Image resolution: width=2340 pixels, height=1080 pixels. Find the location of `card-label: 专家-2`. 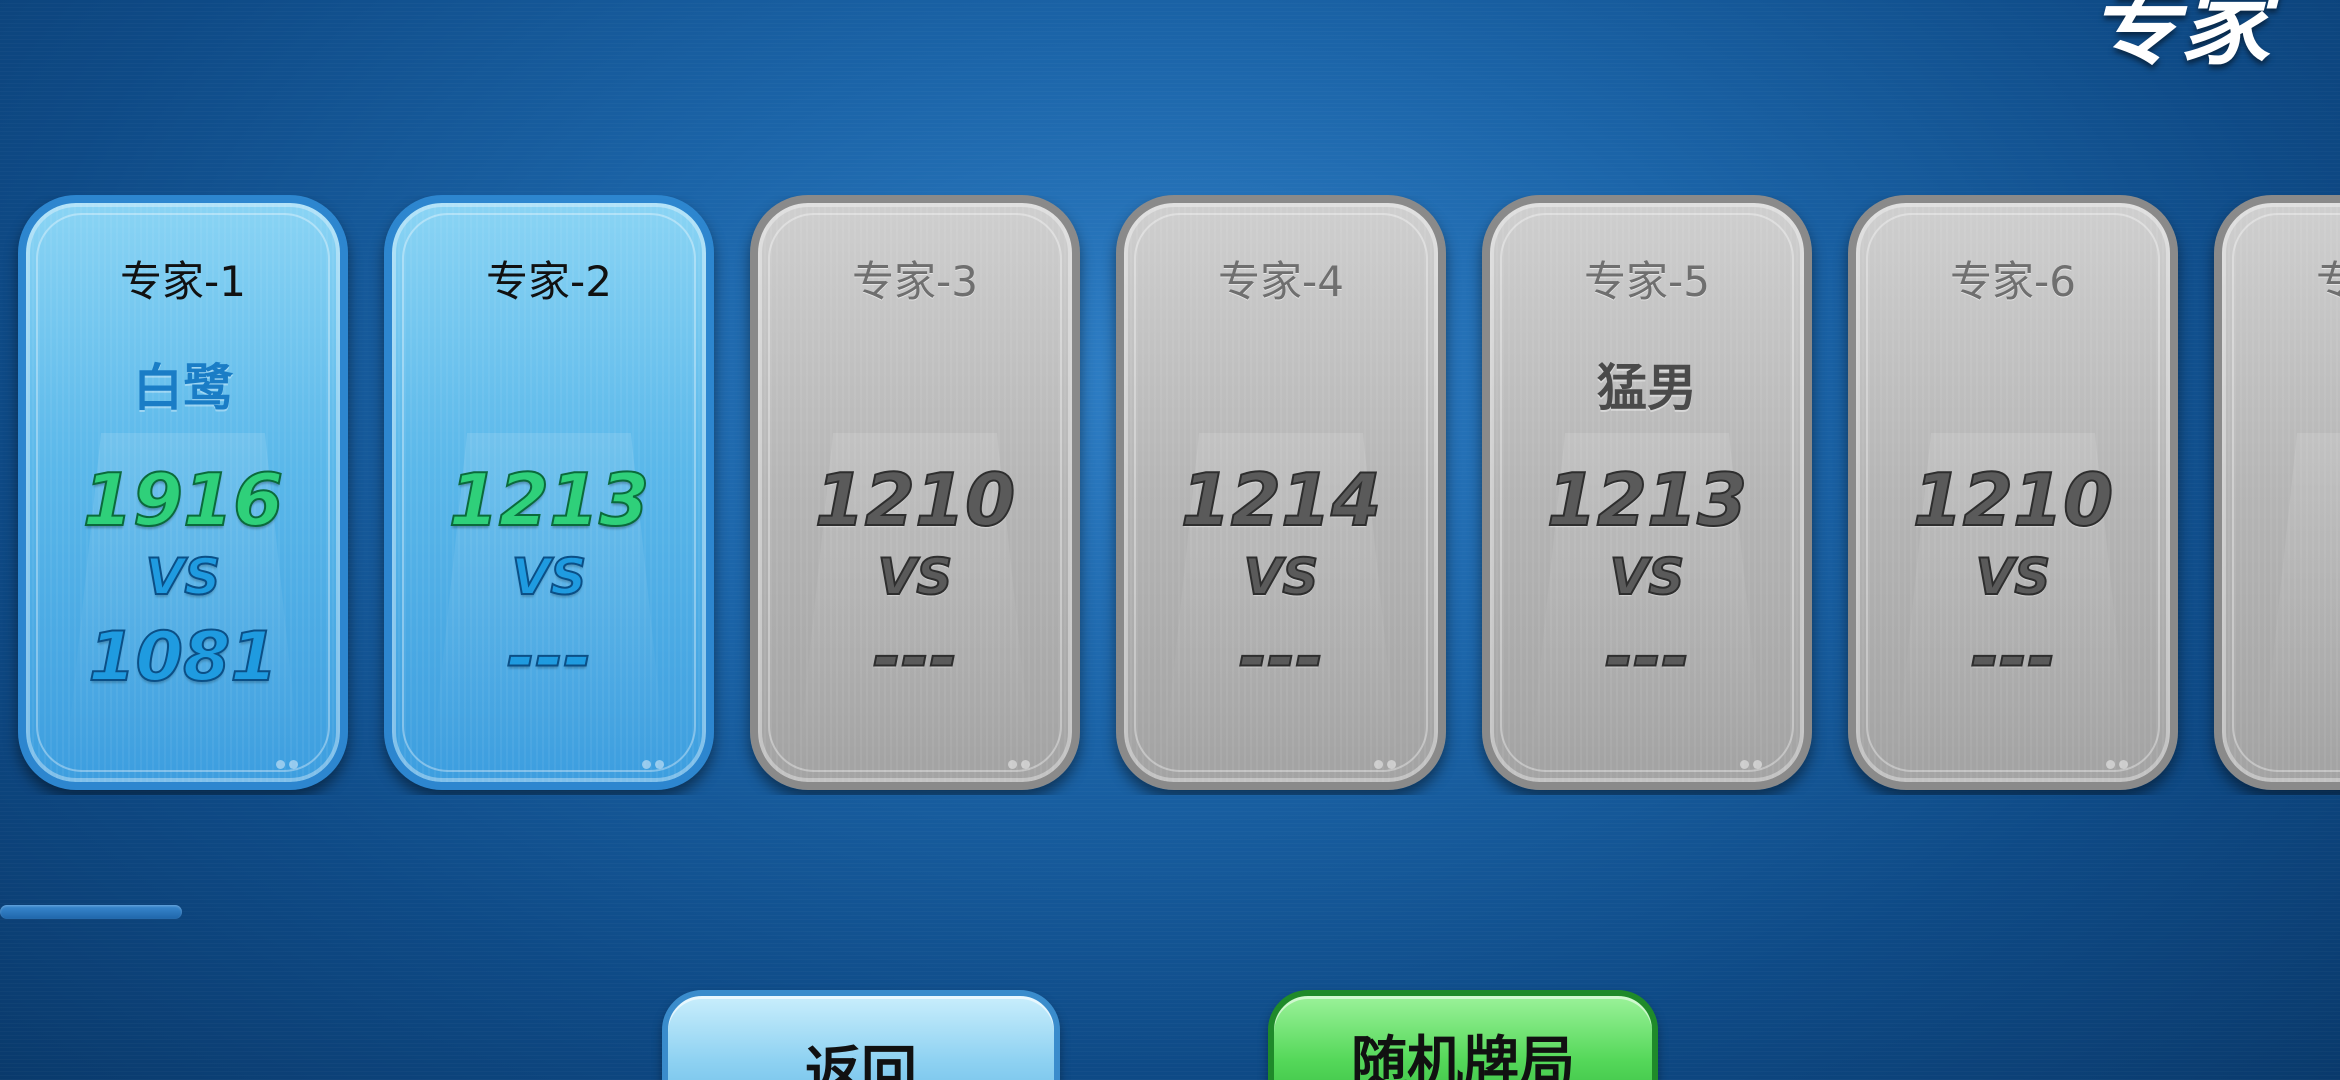

card-label: 专家-2 is located at coordinates (549, 281).